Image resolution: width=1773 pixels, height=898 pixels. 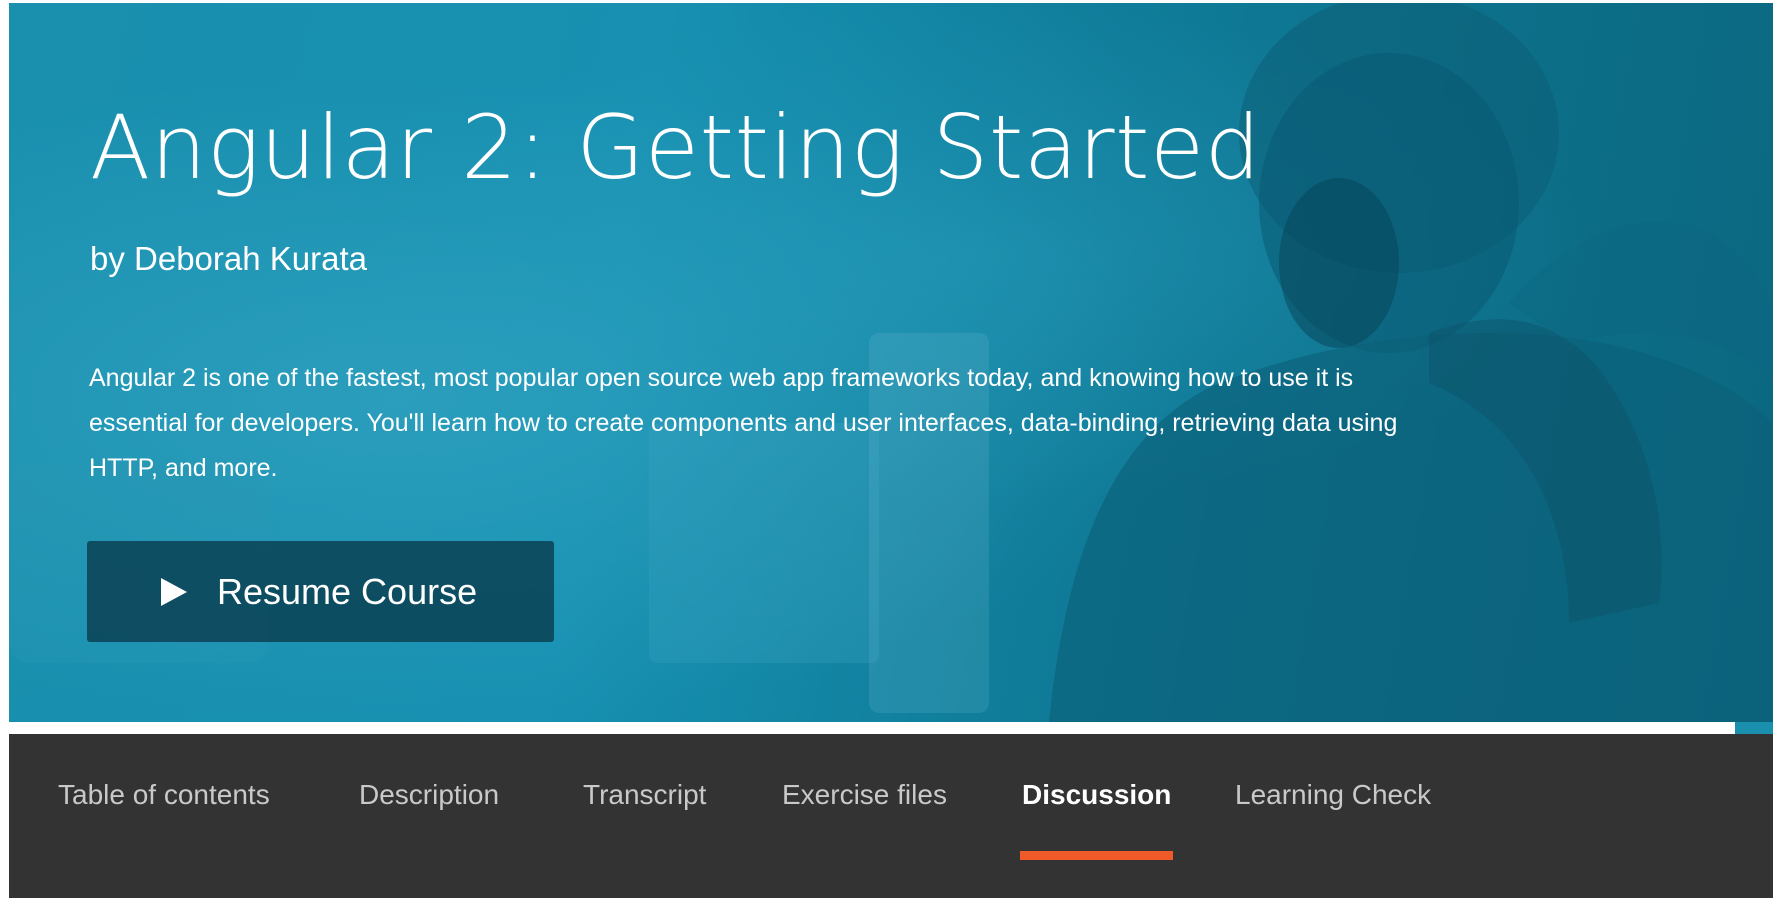 What do you see at coordinates (347, 591) in the screenshot?
I see `resume-course-label: Resume Course` at bounding box center [347, 591].